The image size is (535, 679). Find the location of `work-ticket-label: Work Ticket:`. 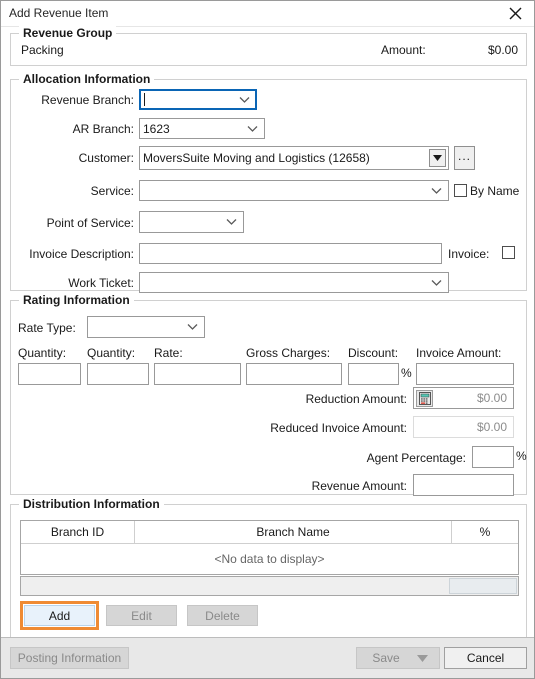

work-ticket-label: Work Ticket: is located at coordinates (101, 283).